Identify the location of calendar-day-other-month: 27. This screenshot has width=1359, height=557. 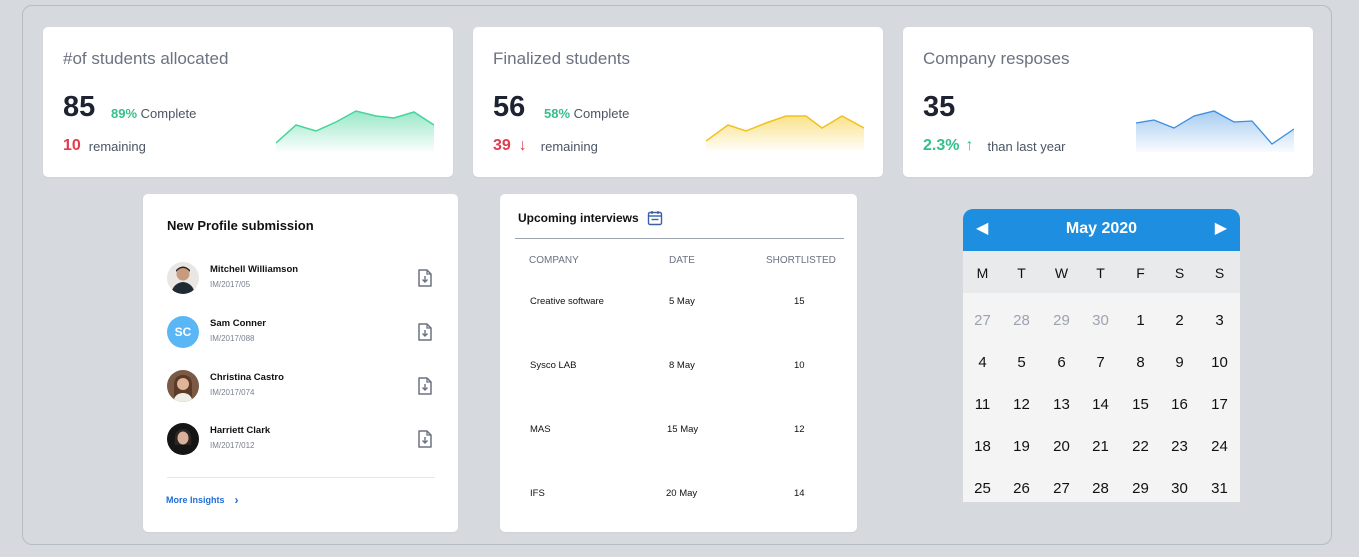
(982, 320).